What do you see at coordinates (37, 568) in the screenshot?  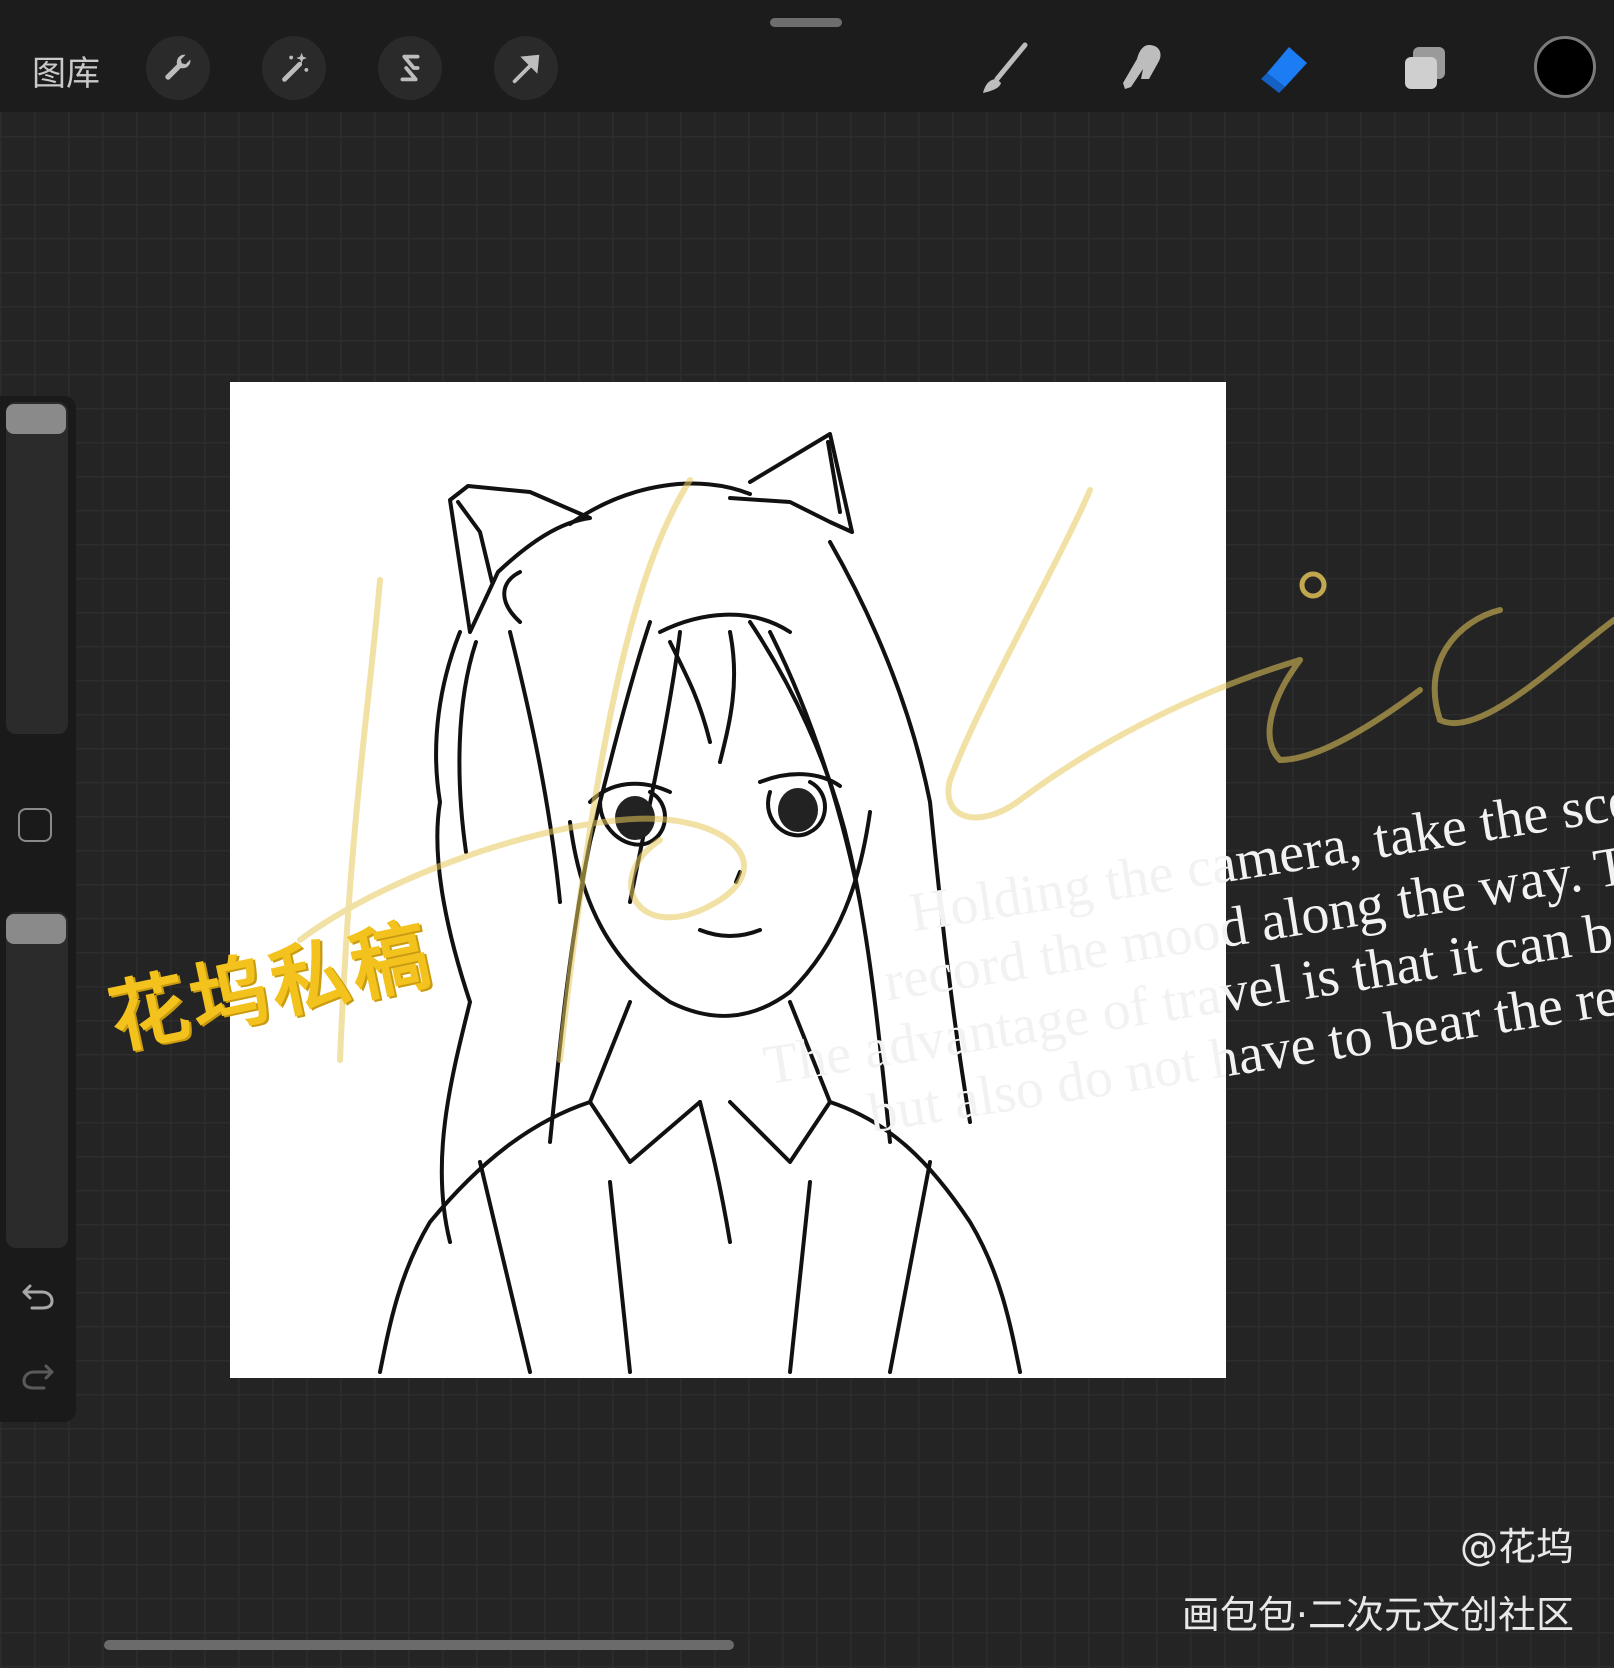 I see `brush-size-slider` at bounding box center [37, 568].